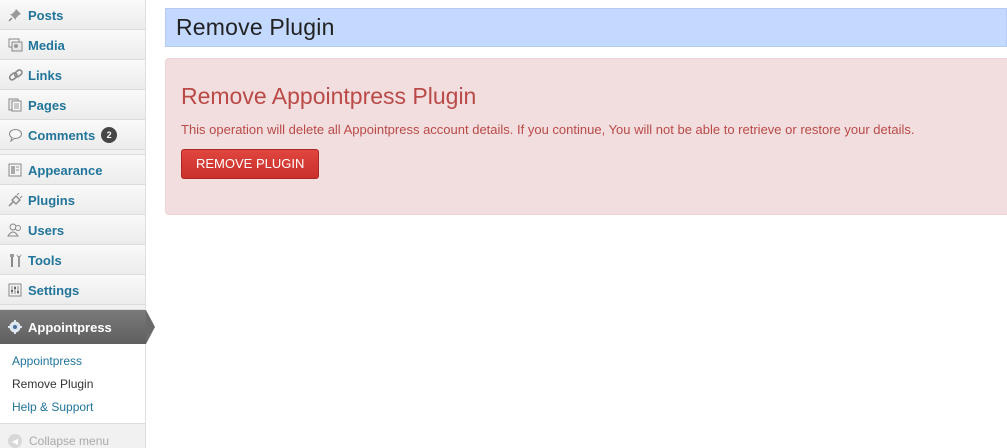 Image resolution: width=1007 pixels, height=448 pixels. Describe the element at coordinates (72, 15) in the screenshot. I see `sidebar-item-posts: Posts` at that location.